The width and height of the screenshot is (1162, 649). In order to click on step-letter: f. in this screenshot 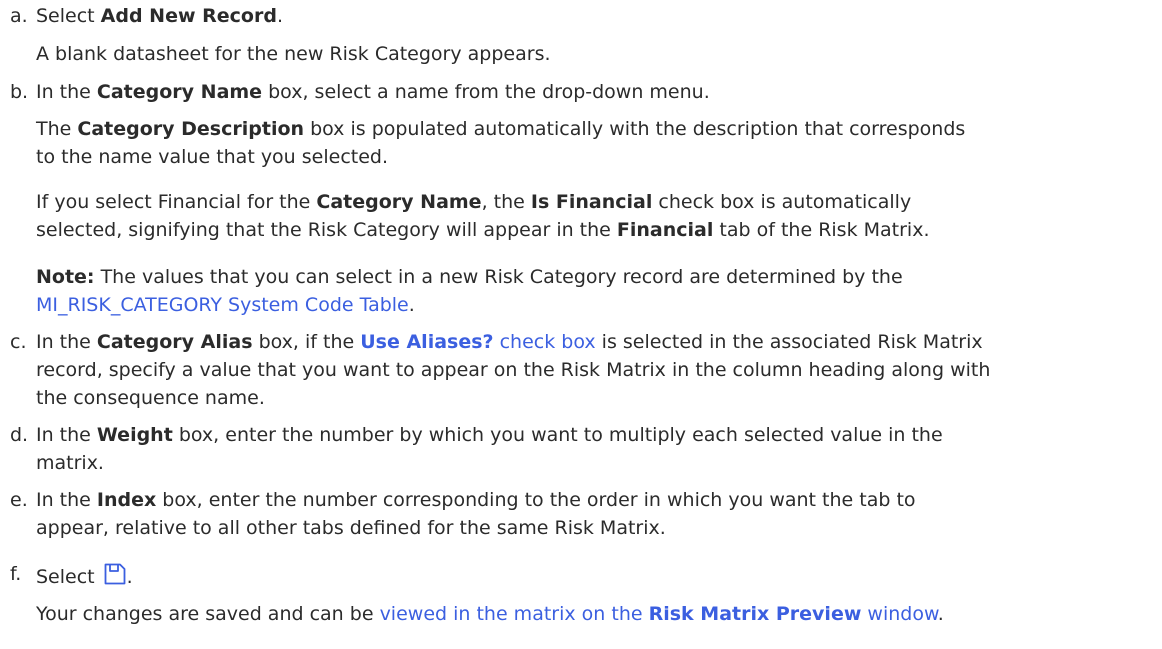, I will do `click(16, 574)`.